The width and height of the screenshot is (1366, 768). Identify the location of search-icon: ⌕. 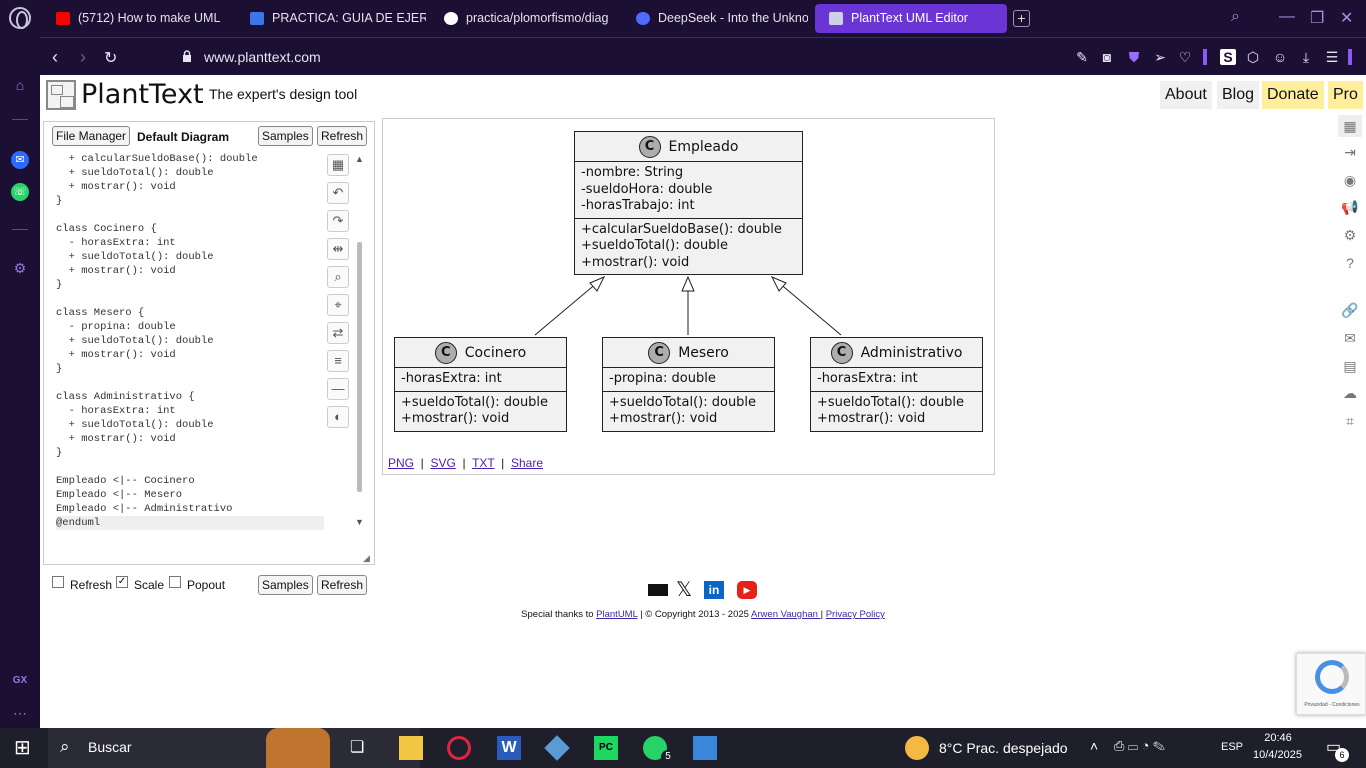
(338, 277).